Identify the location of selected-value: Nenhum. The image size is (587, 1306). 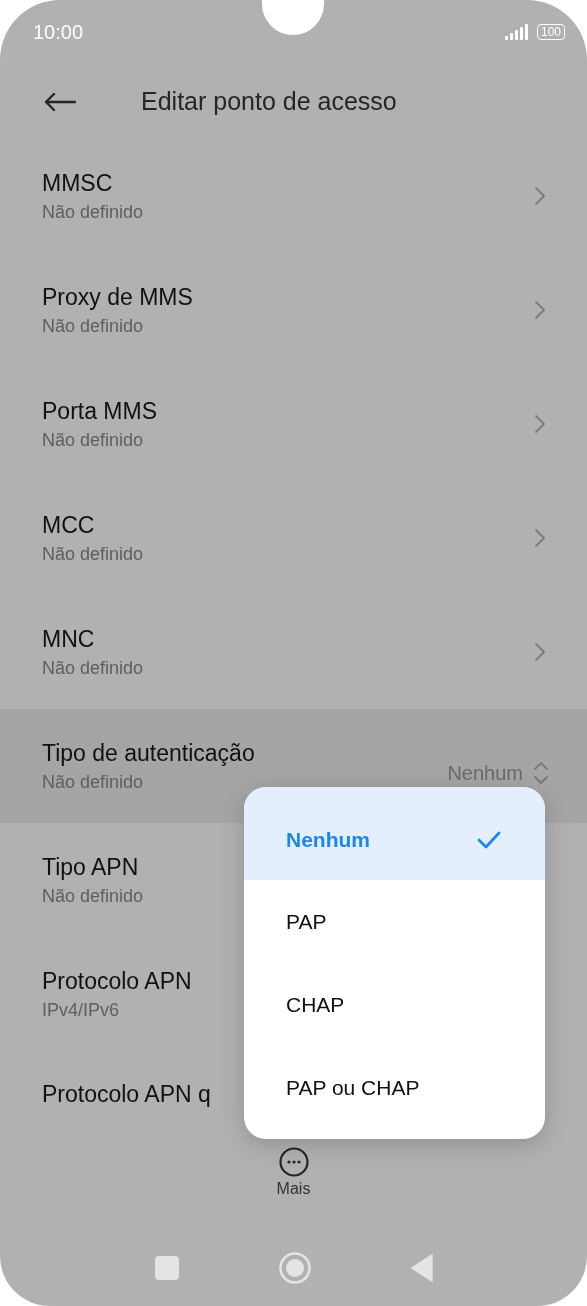
(485, 773).